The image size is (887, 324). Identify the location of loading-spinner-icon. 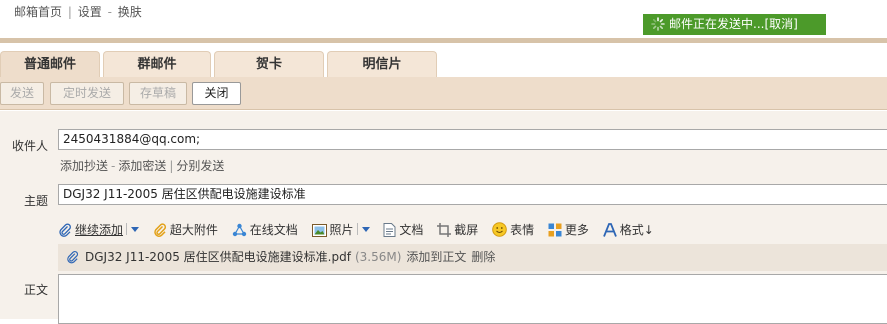
(658, 24).